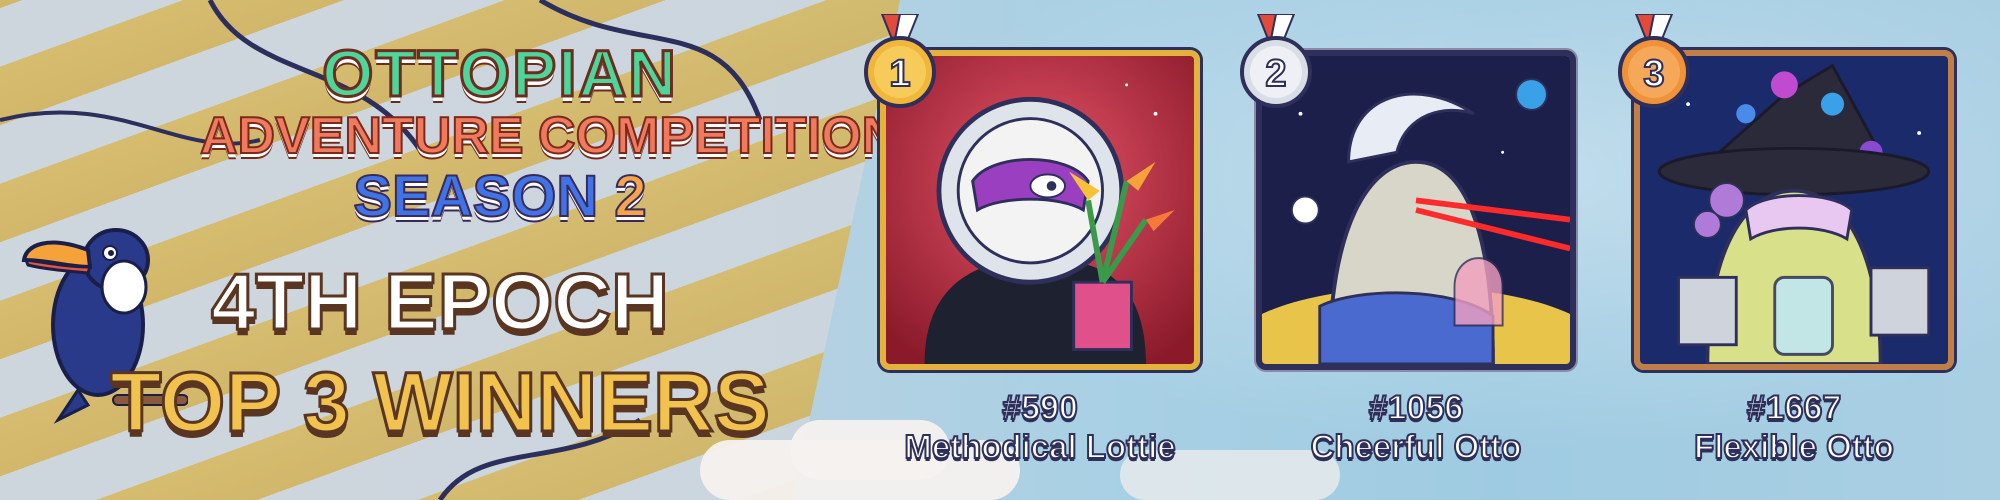 The height and width of the screenshot is (500, 2000). I want to click on title-season: SEASON 2, so click(500, 197).